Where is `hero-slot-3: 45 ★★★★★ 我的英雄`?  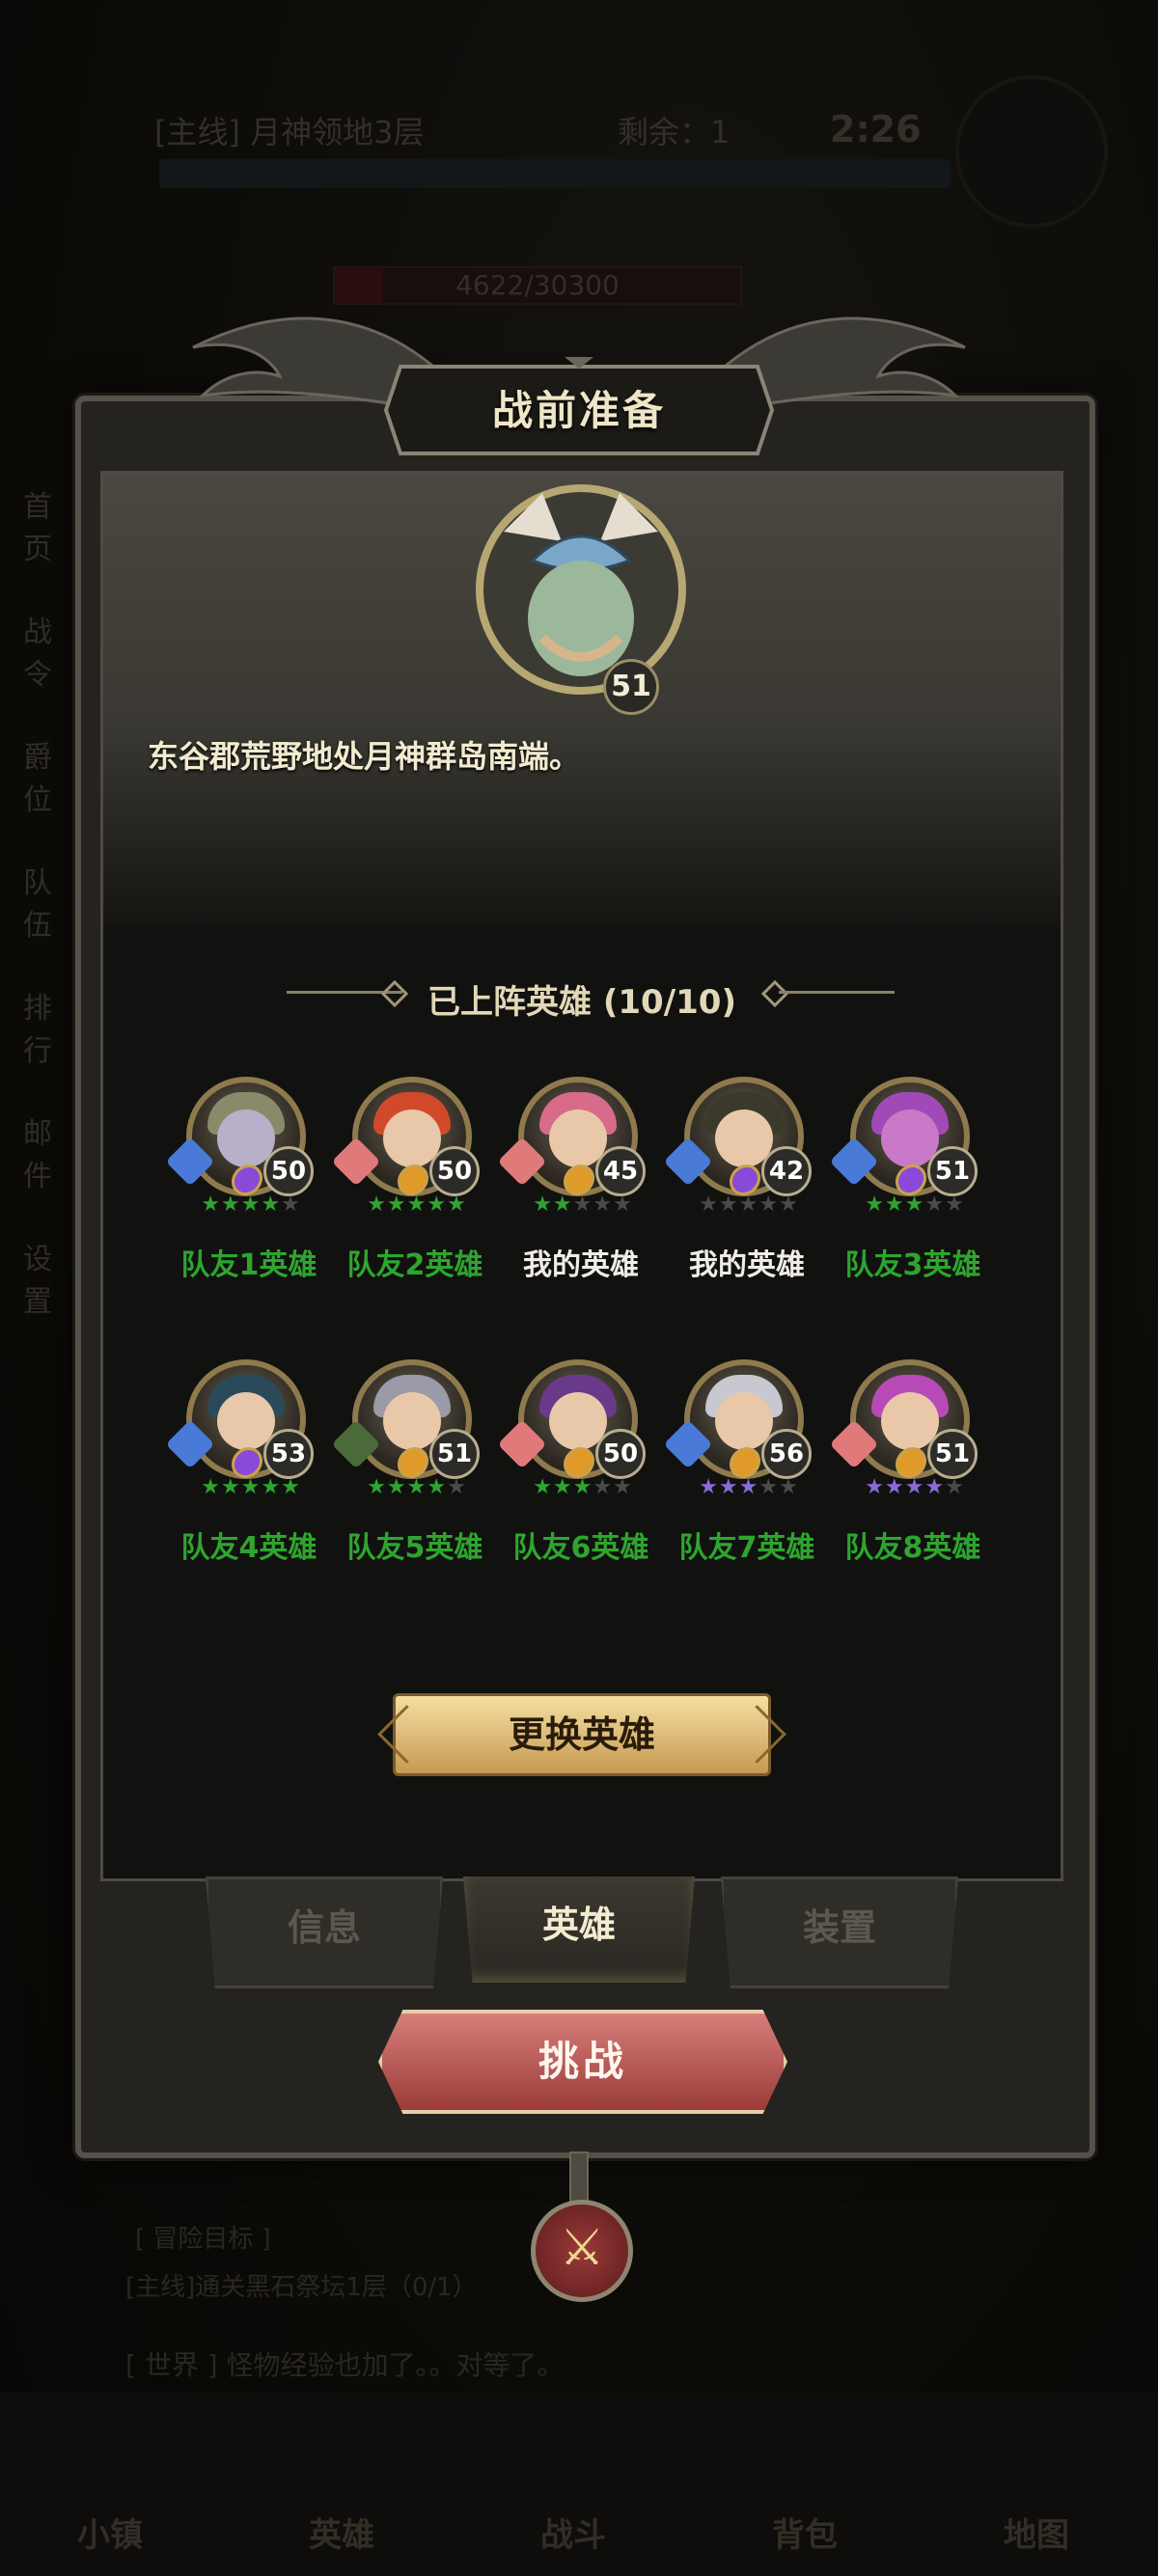
hero-slot-3: 45 ★★★★★ 我的英雄 is located at coordinates (580, 1188).